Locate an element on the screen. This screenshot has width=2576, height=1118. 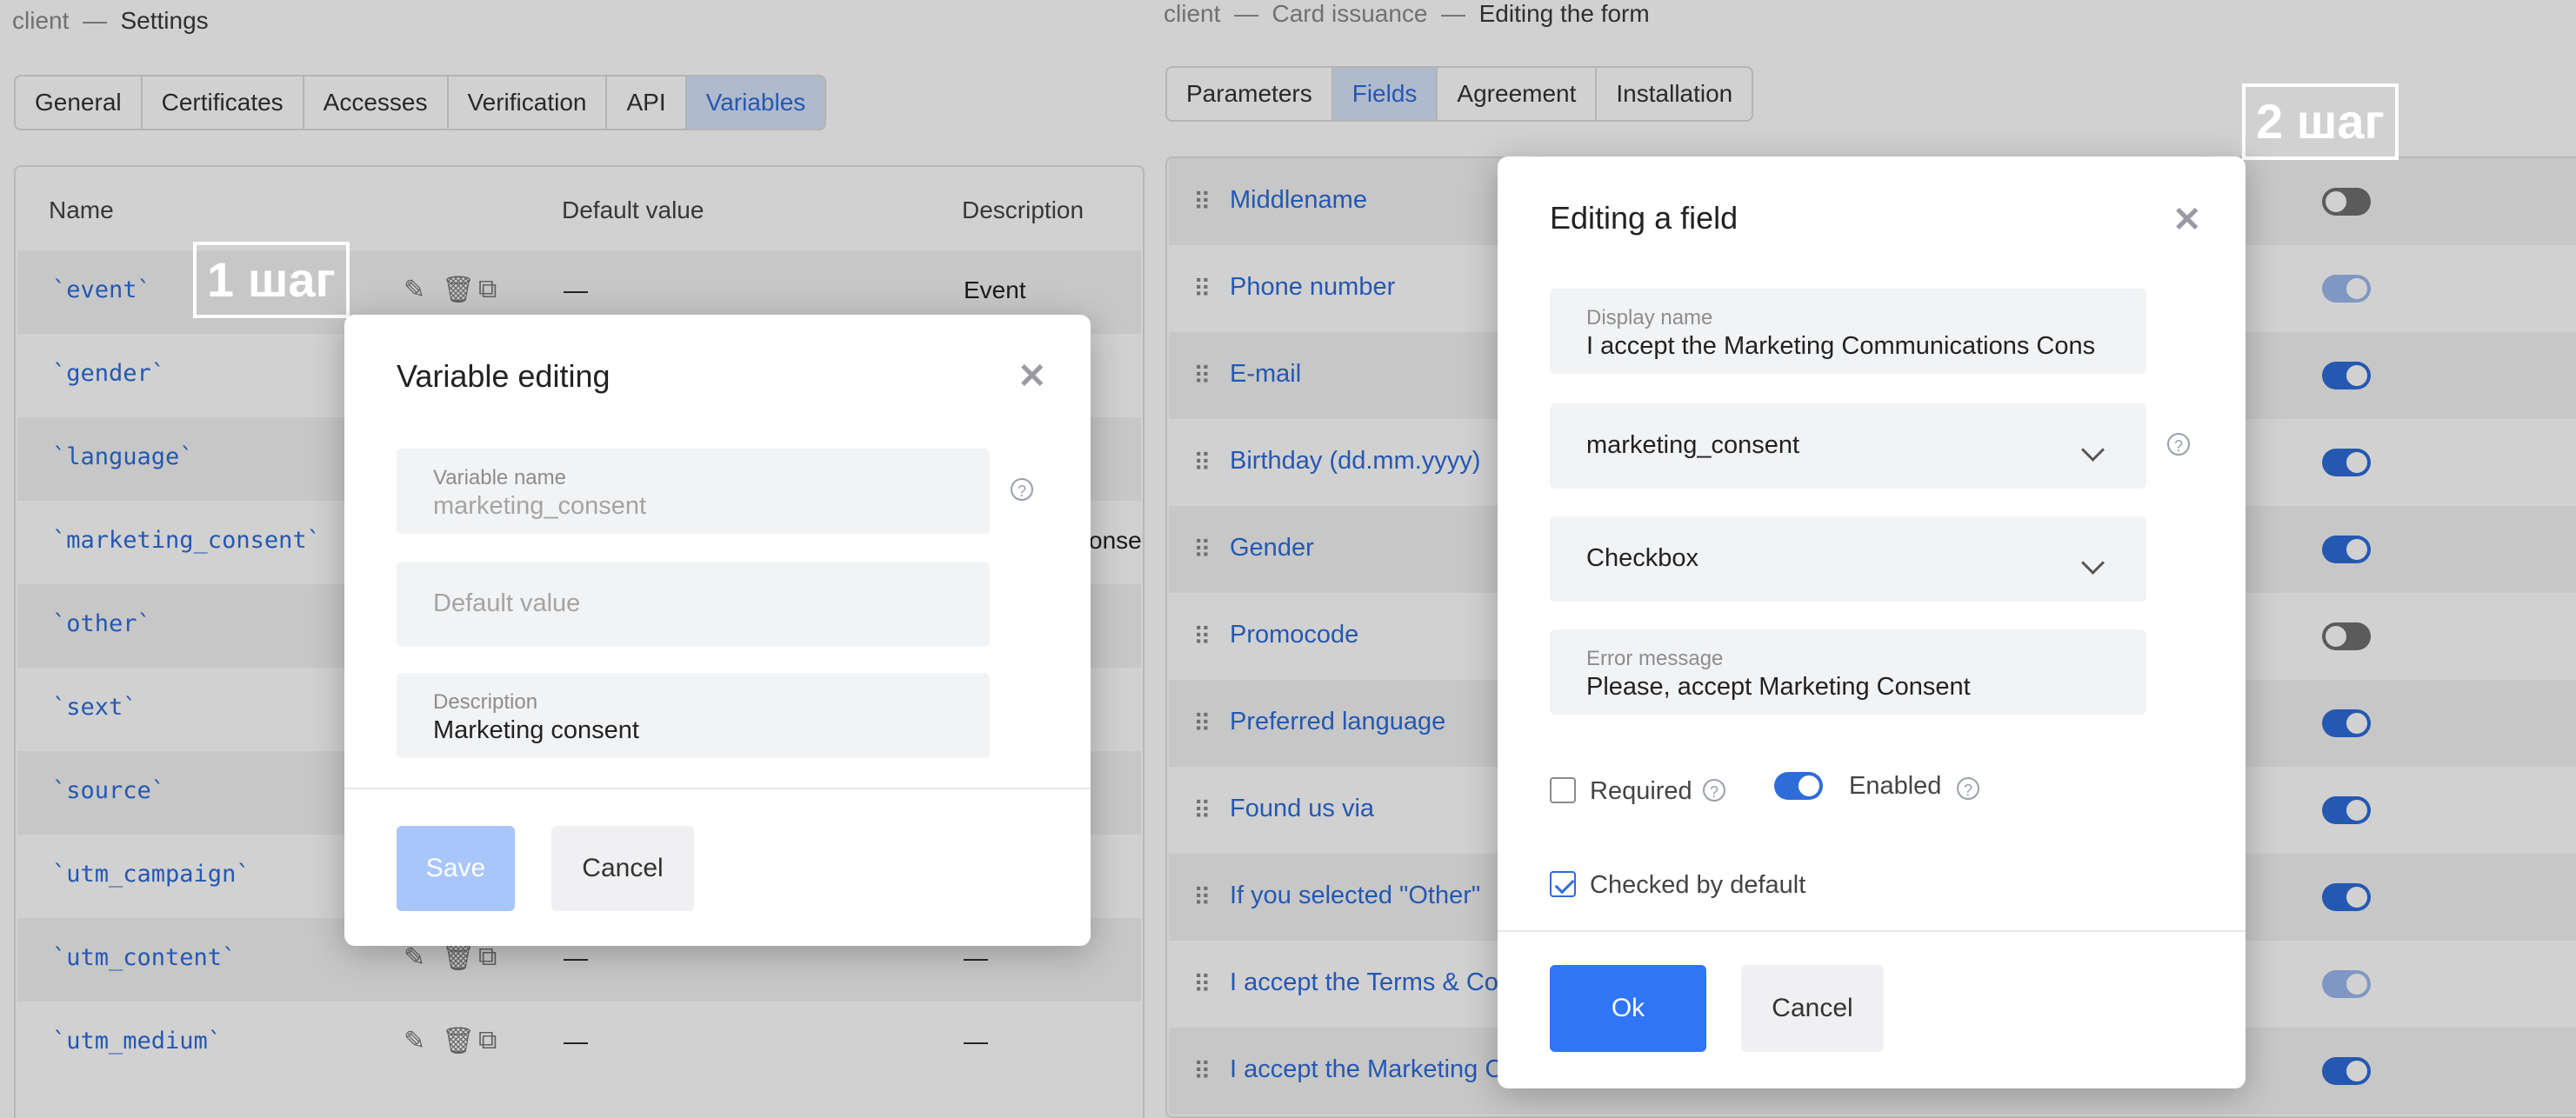
variable-select: marketing_consent is located at coordinates (1848, 446).